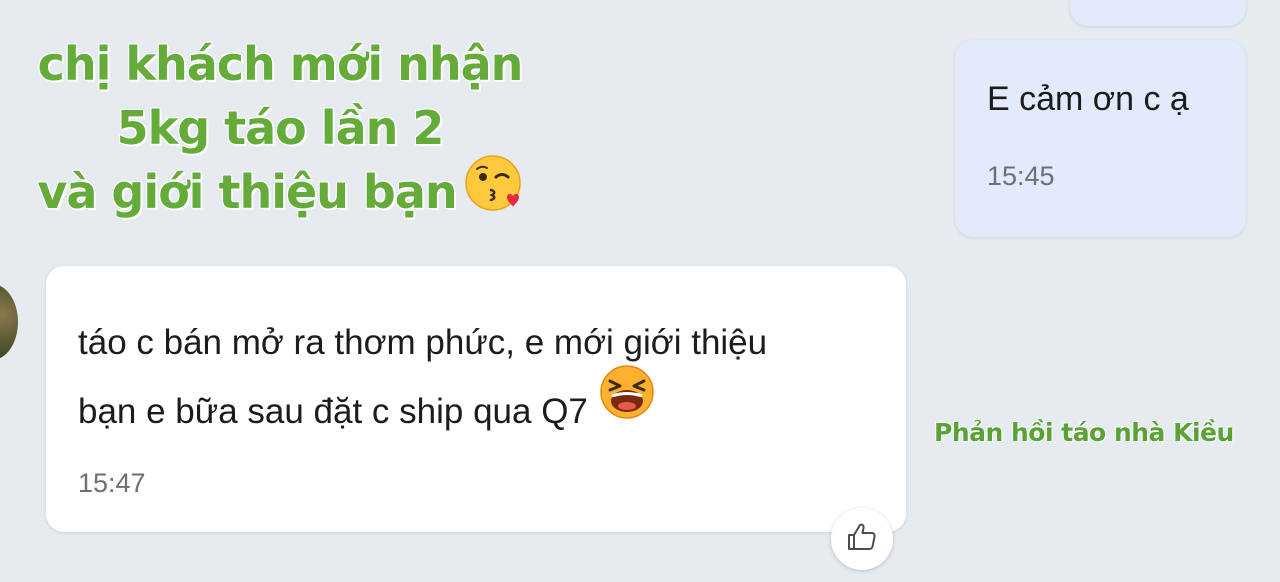 Image resolution: width=1280 pixels, height=582 pixels. Describe the element at coordinates (493, 191) in the screenshot. I see `kissing-face-emoji-icon` at that location.